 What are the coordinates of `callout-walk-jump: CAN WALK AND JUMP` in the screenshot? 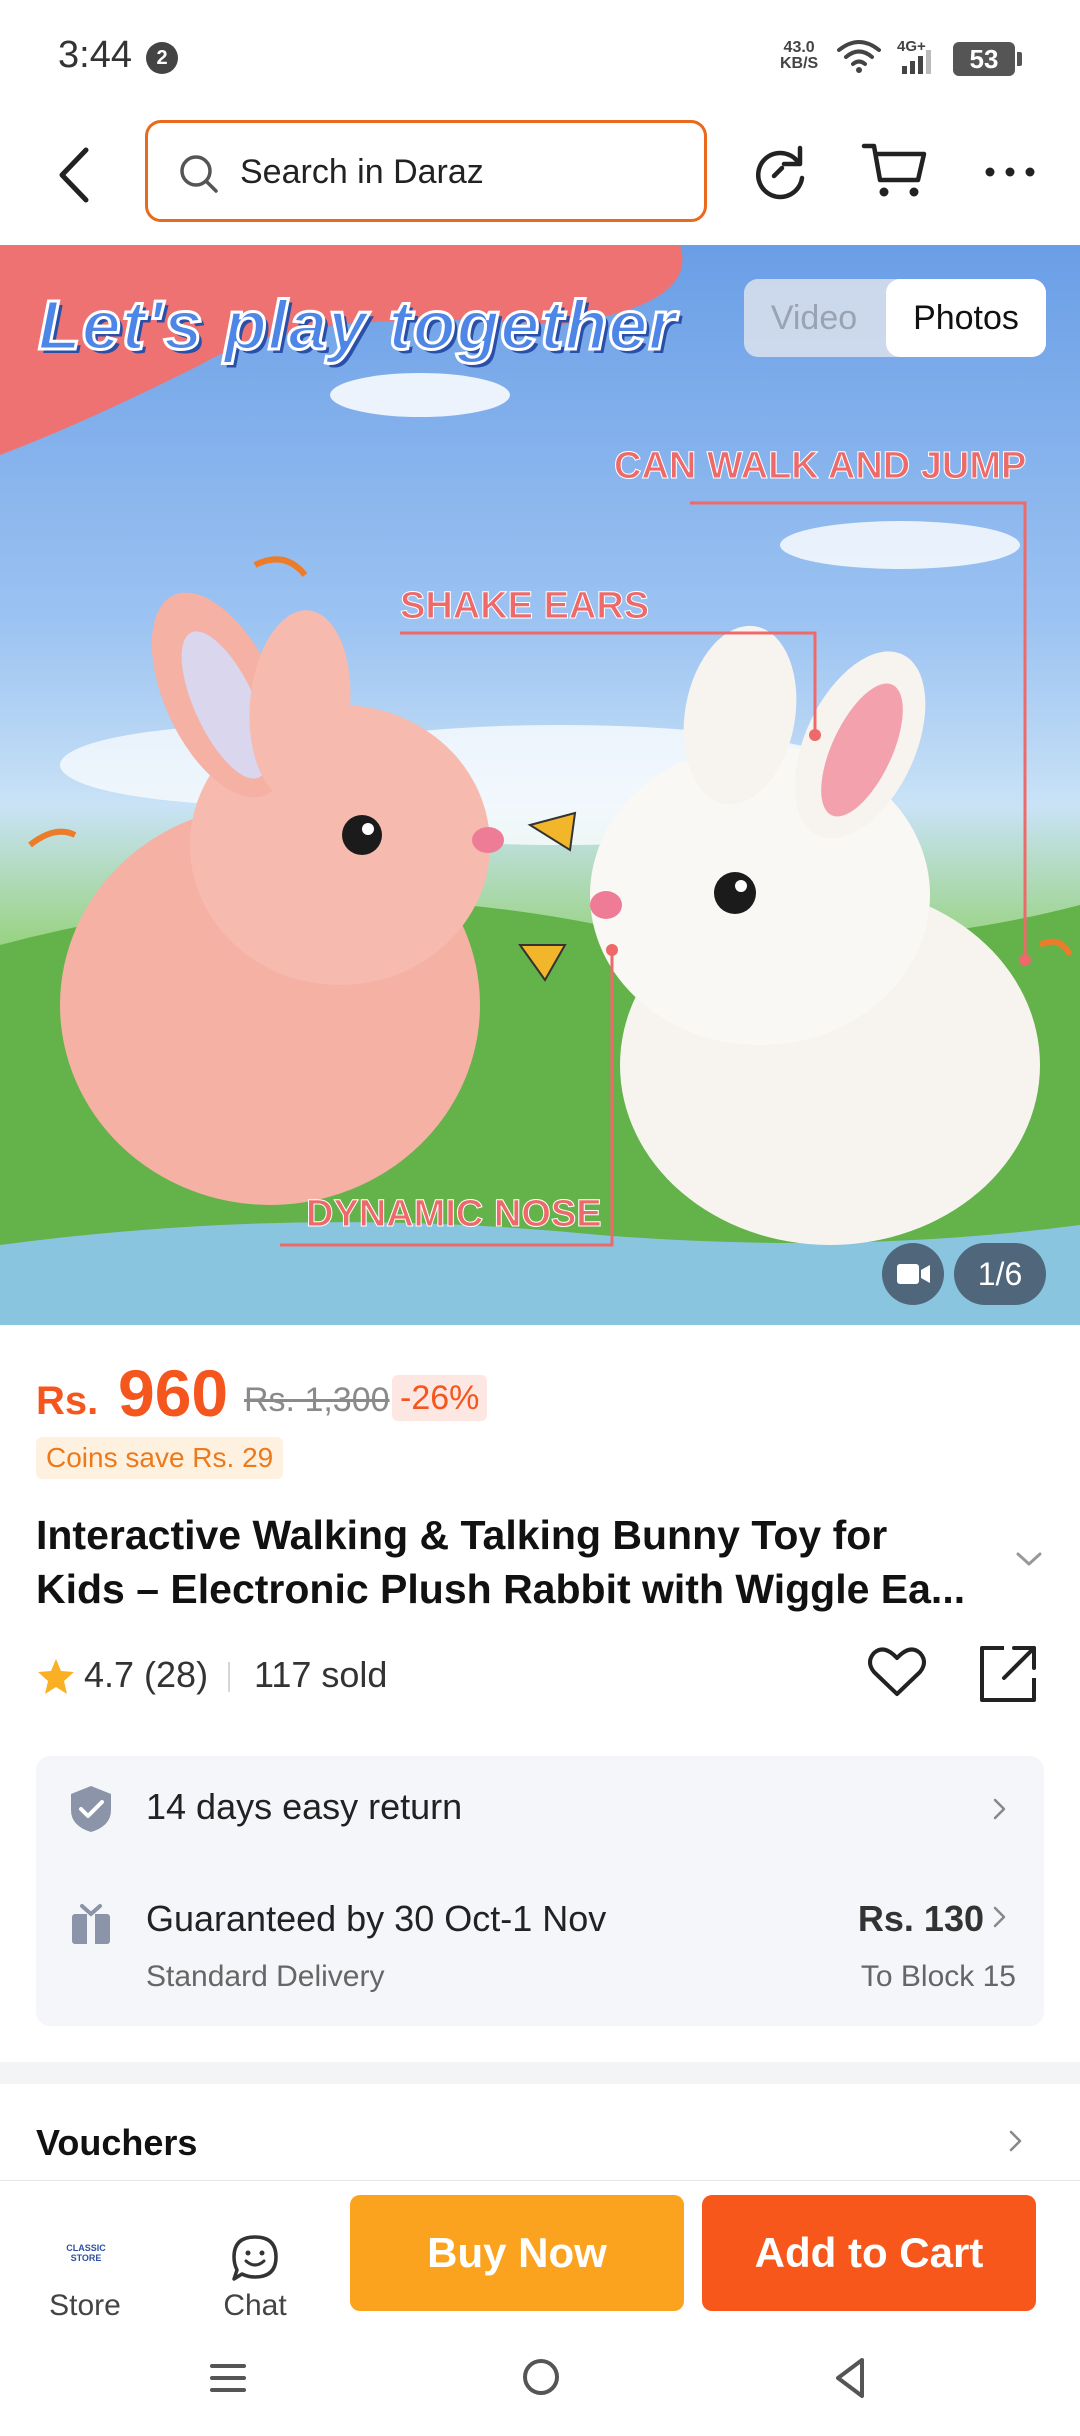 It's located at (820, 466).